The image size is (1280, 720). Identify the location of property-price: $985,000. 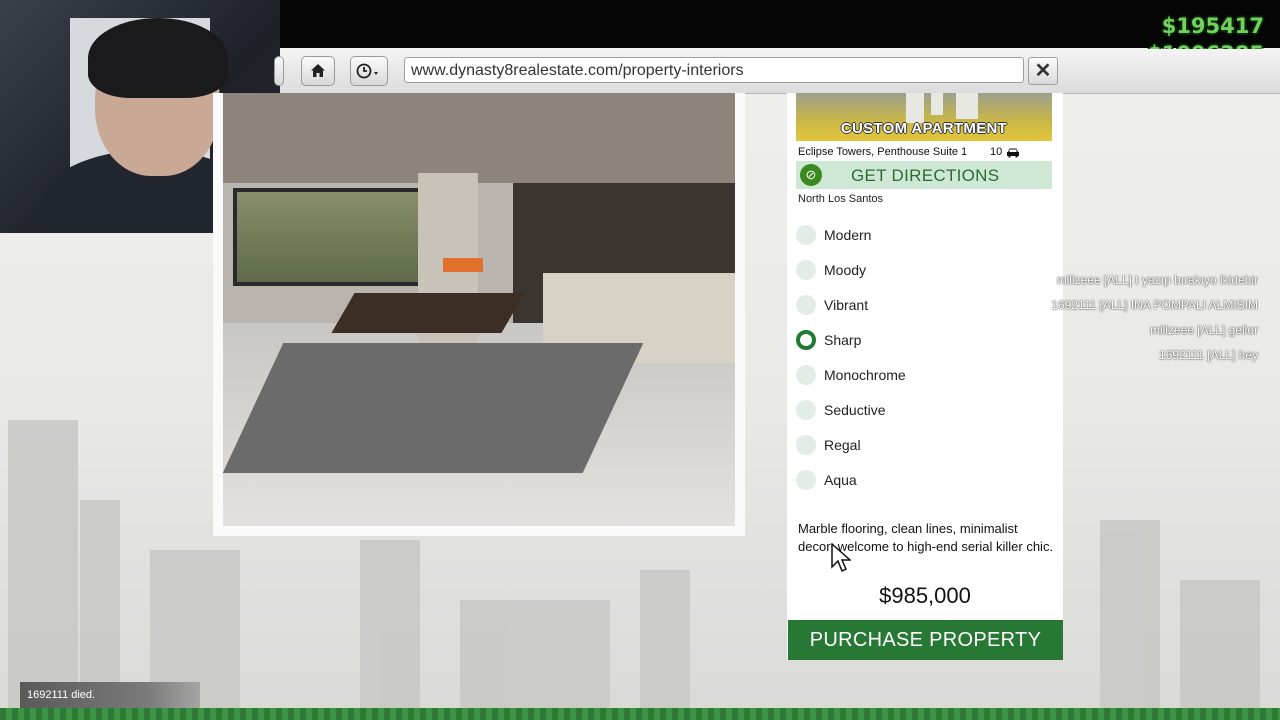
(925, 595).